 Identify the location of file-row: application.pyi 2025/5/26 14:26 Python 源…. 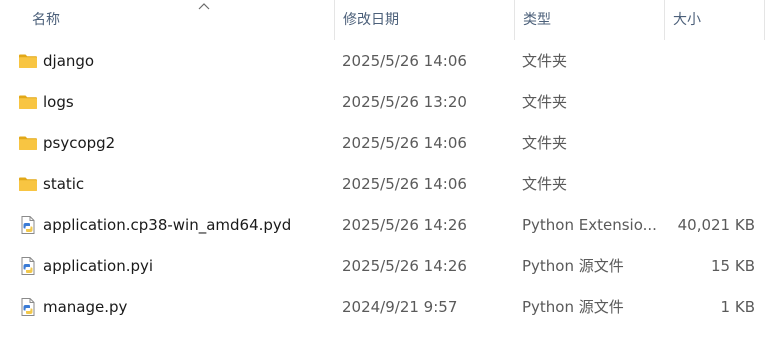
(387, 266).